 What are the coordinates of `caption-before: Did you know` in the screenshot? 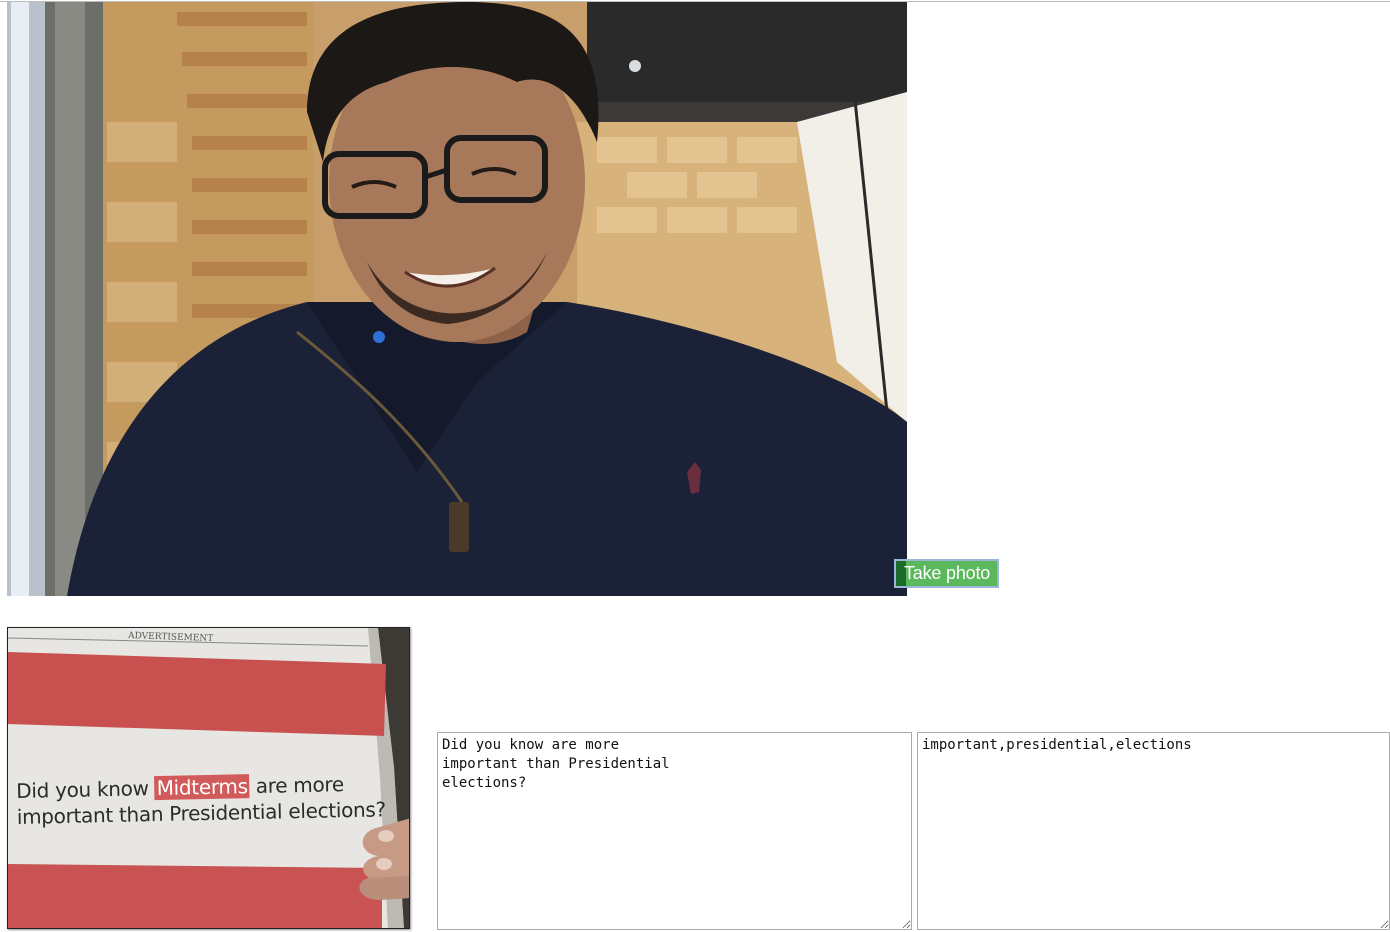 It's located at (85, 789).